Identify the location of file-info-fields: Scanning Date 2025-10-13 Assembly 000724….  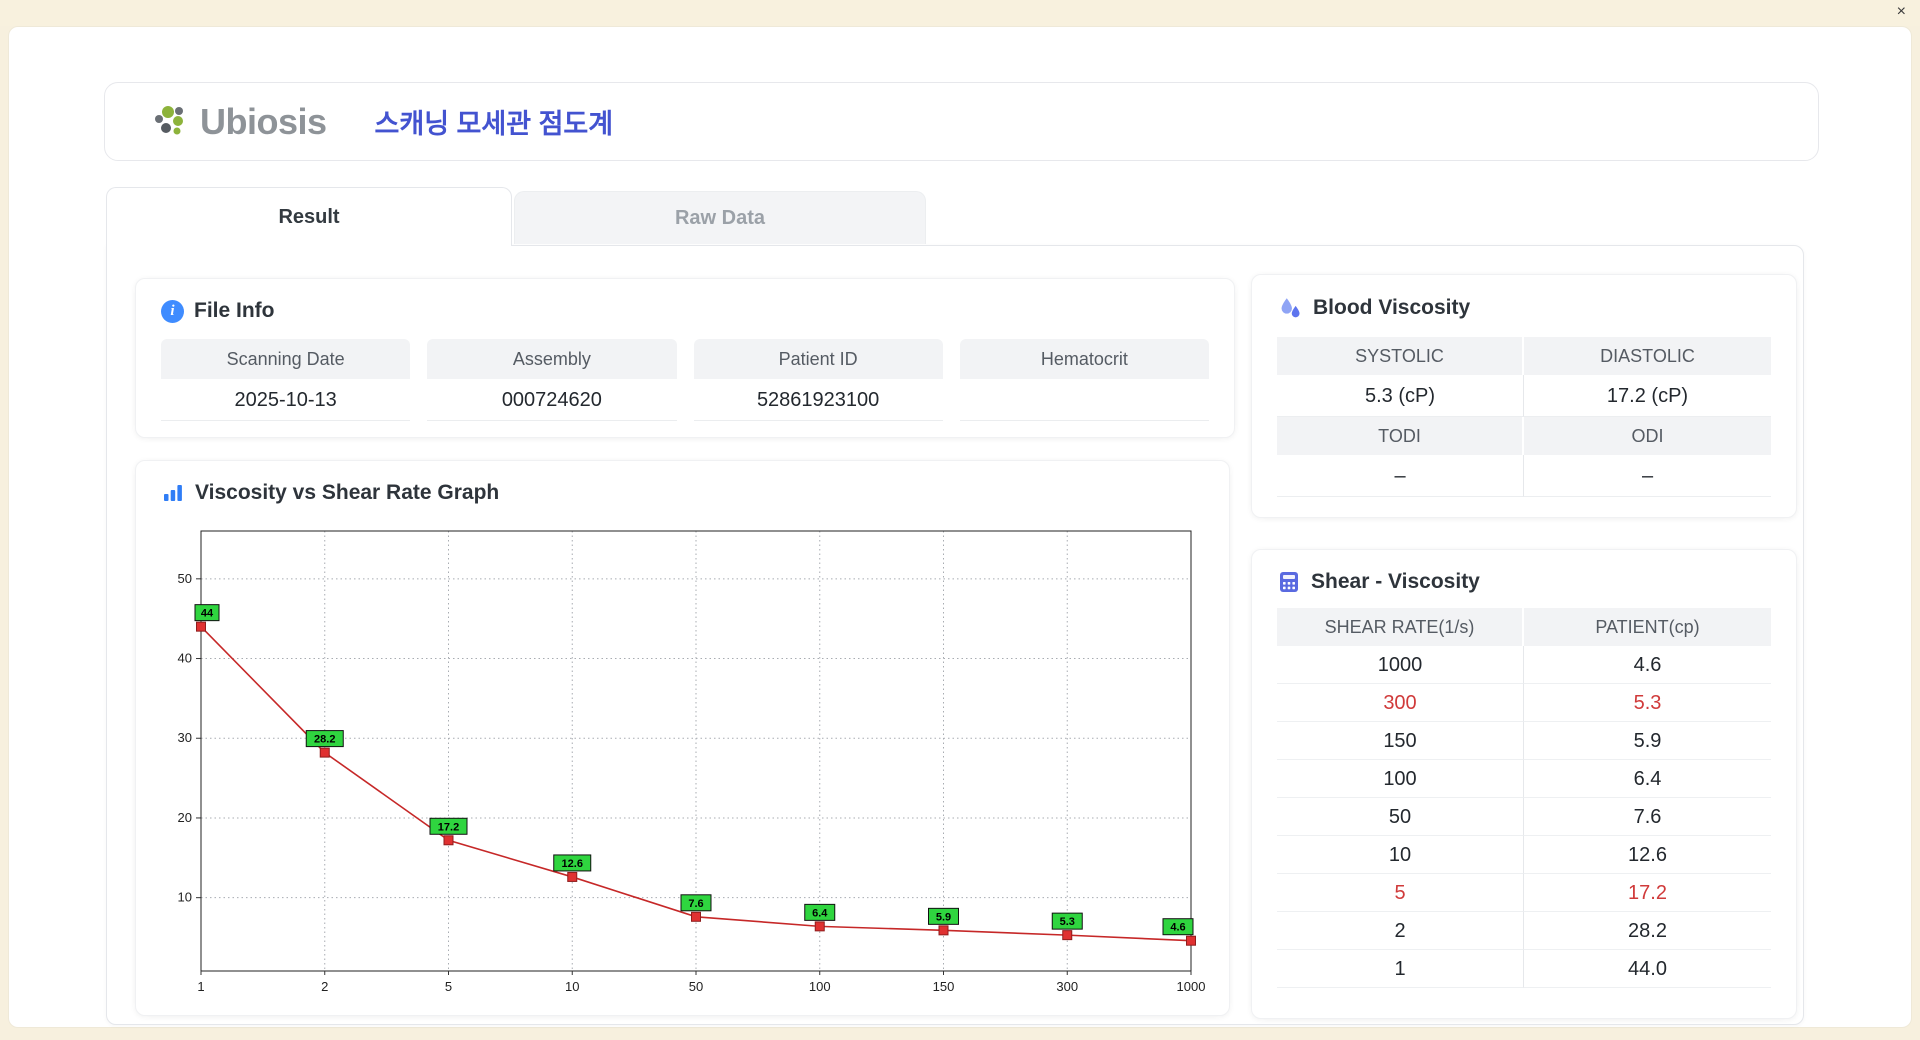
(685, 380).